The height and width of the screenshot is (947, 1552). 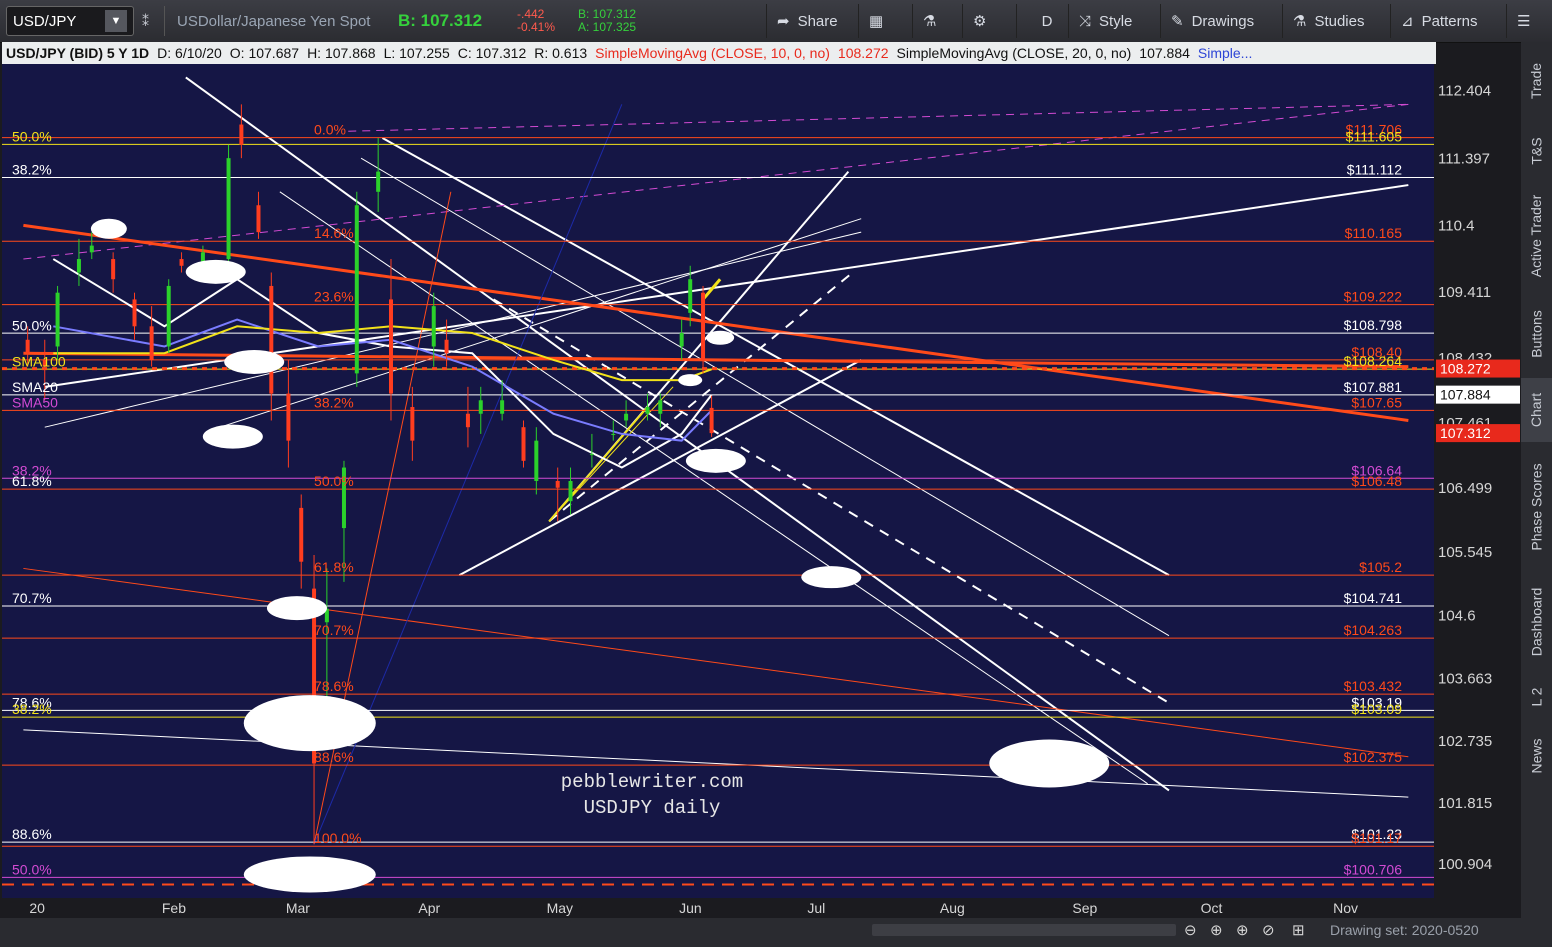 What do you see at coordinates (1374, 233) in the screenshot?
I see `level-label: $110.165` at bounding box center [1374, 233].